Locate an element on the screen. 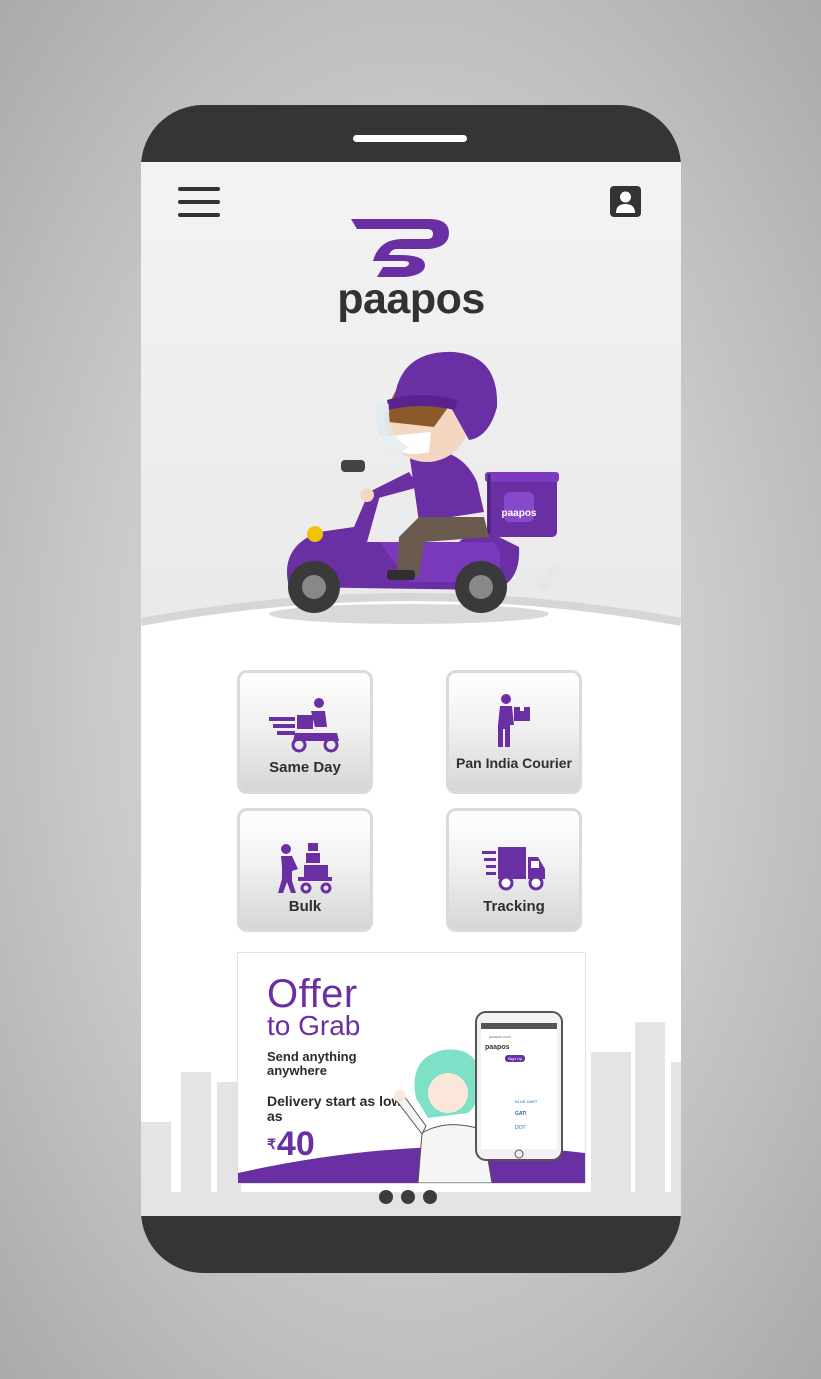 Image resolution: width=821 pixels, height=1379 pixels. offer-price: ₹40 is located at coordinates (291, 1147).